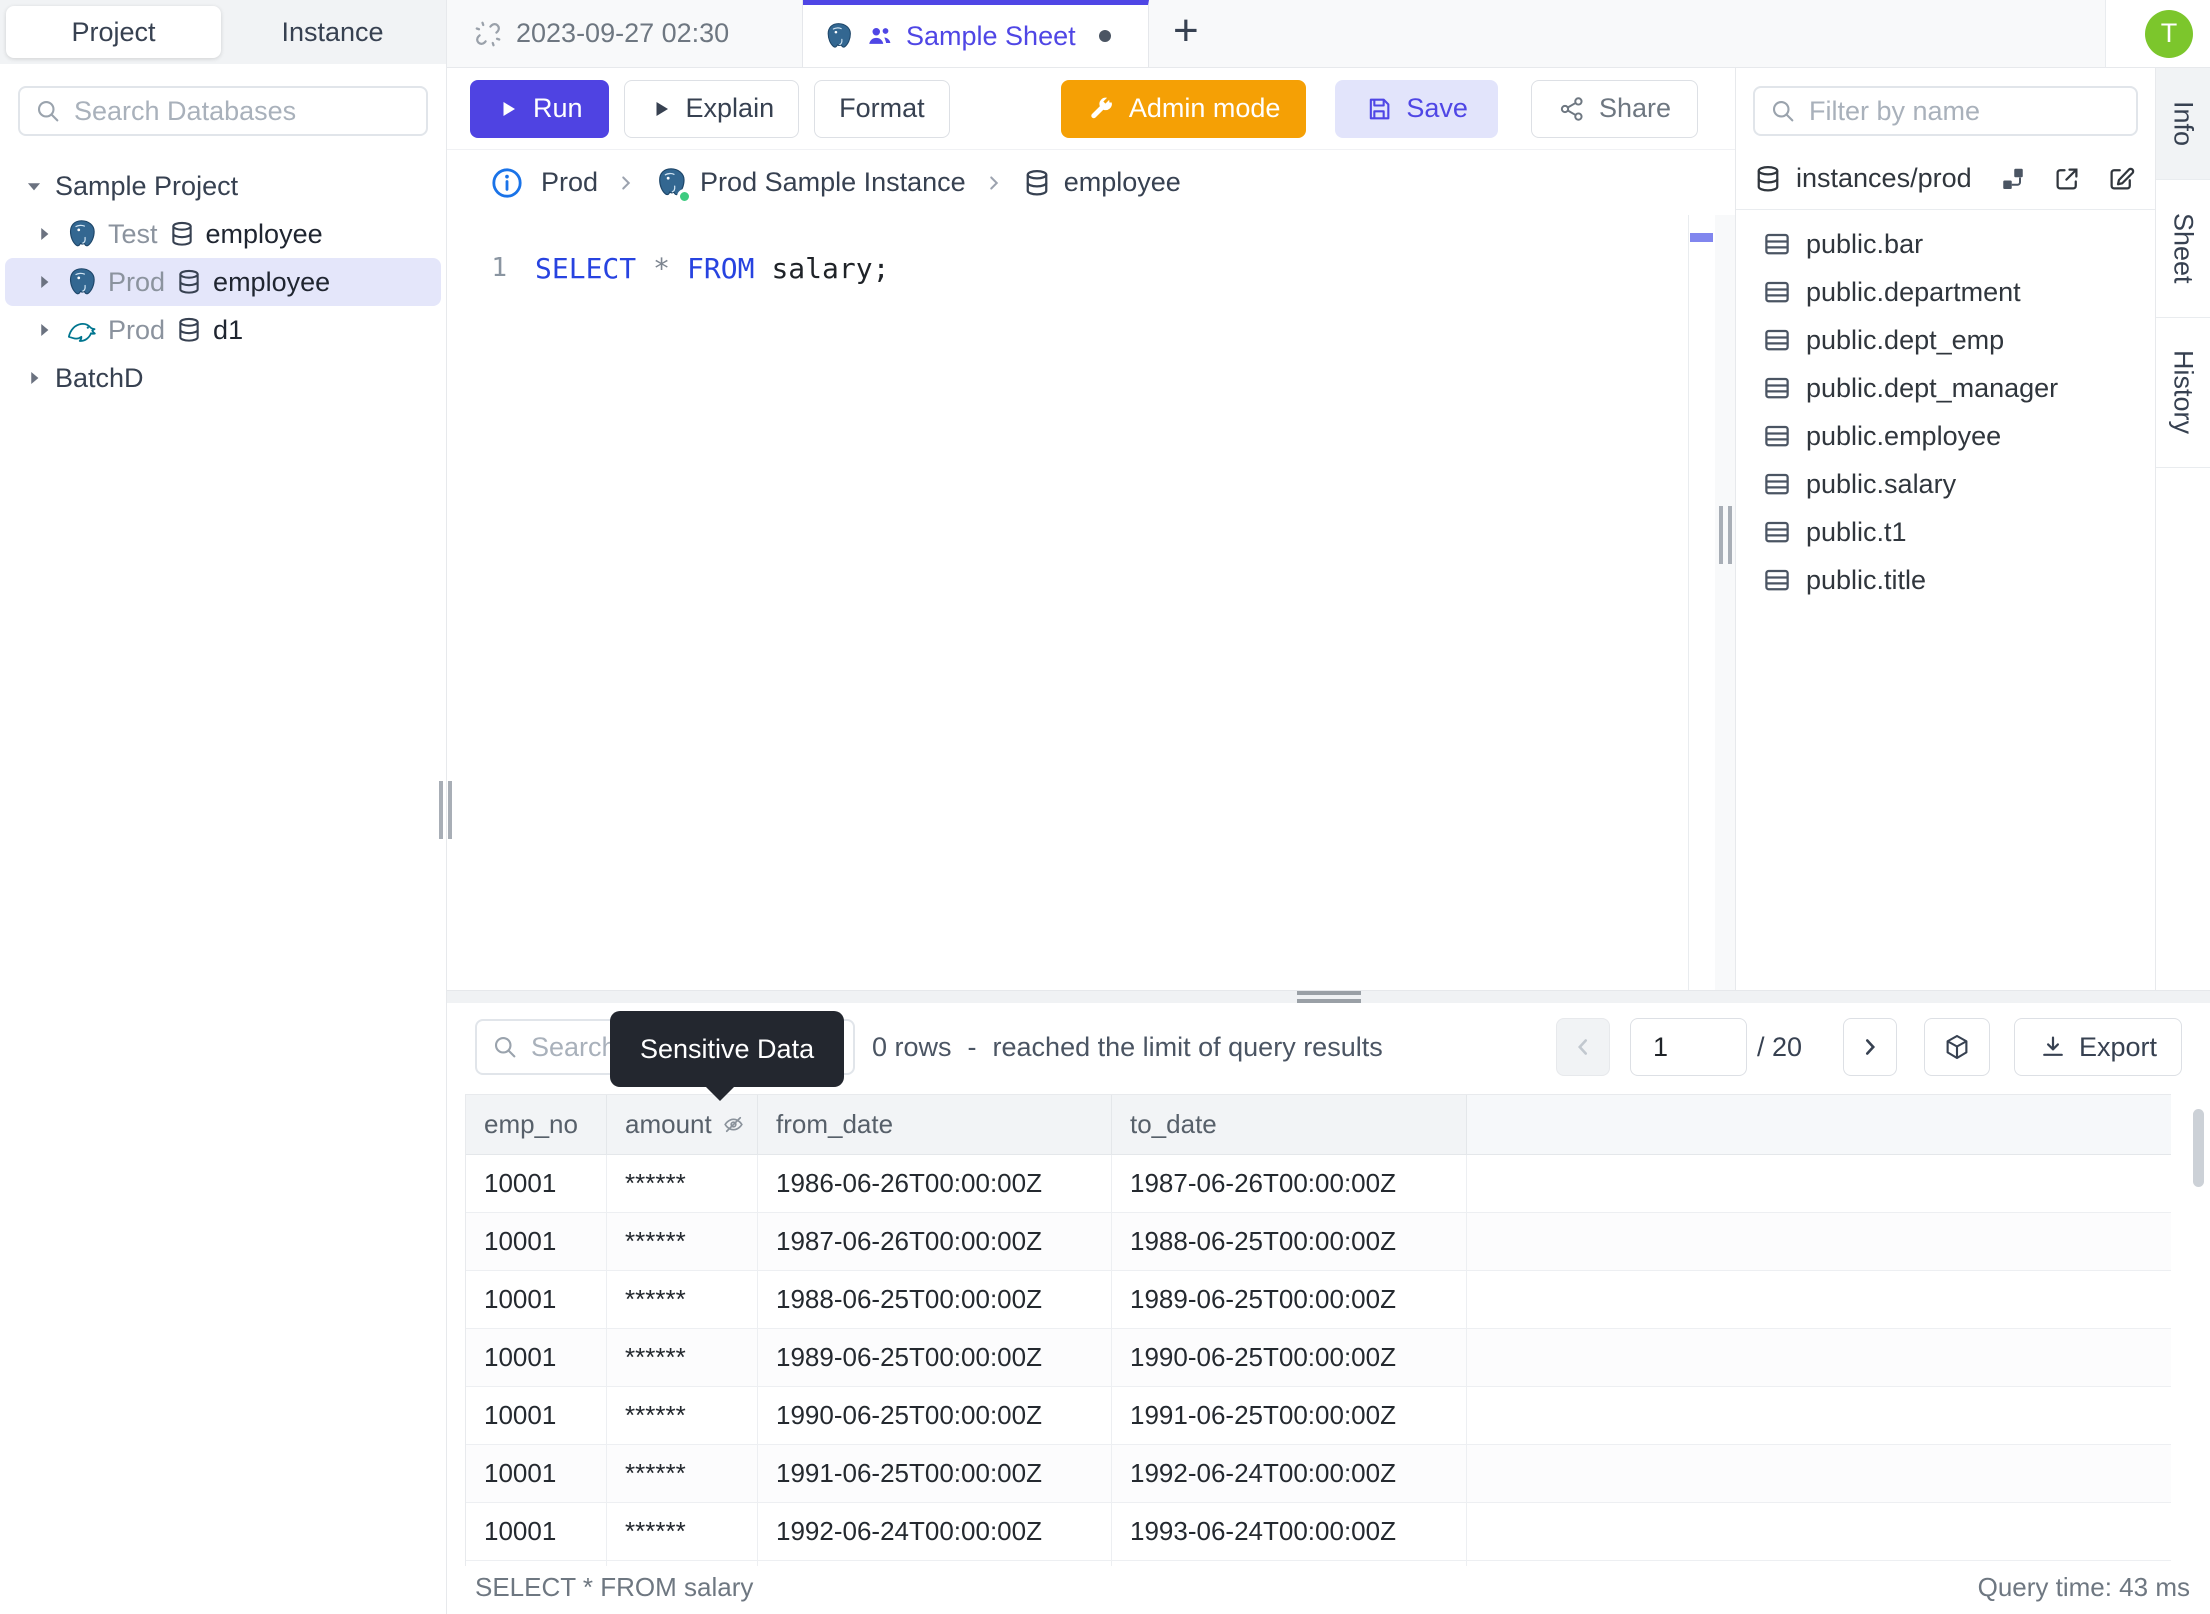 The height and width of the screenshot is (1614, 2210). What do you see at coordinates (935, 1125) in the screenshot?
I see `column-header-from-date: from_date` at bounding box center [935, 1125].